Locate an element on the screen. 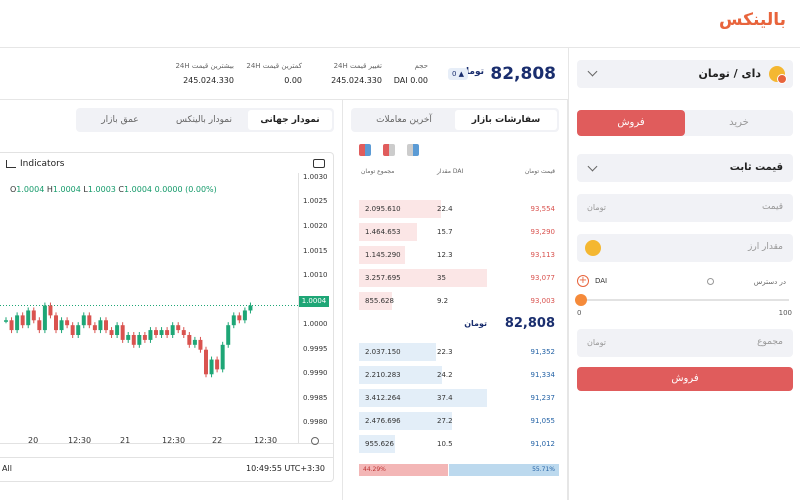 Image resolution: width=800 pixels, height=500 pixels. stat-high-value: 245.024.330 is located at coordinates (208, 80).